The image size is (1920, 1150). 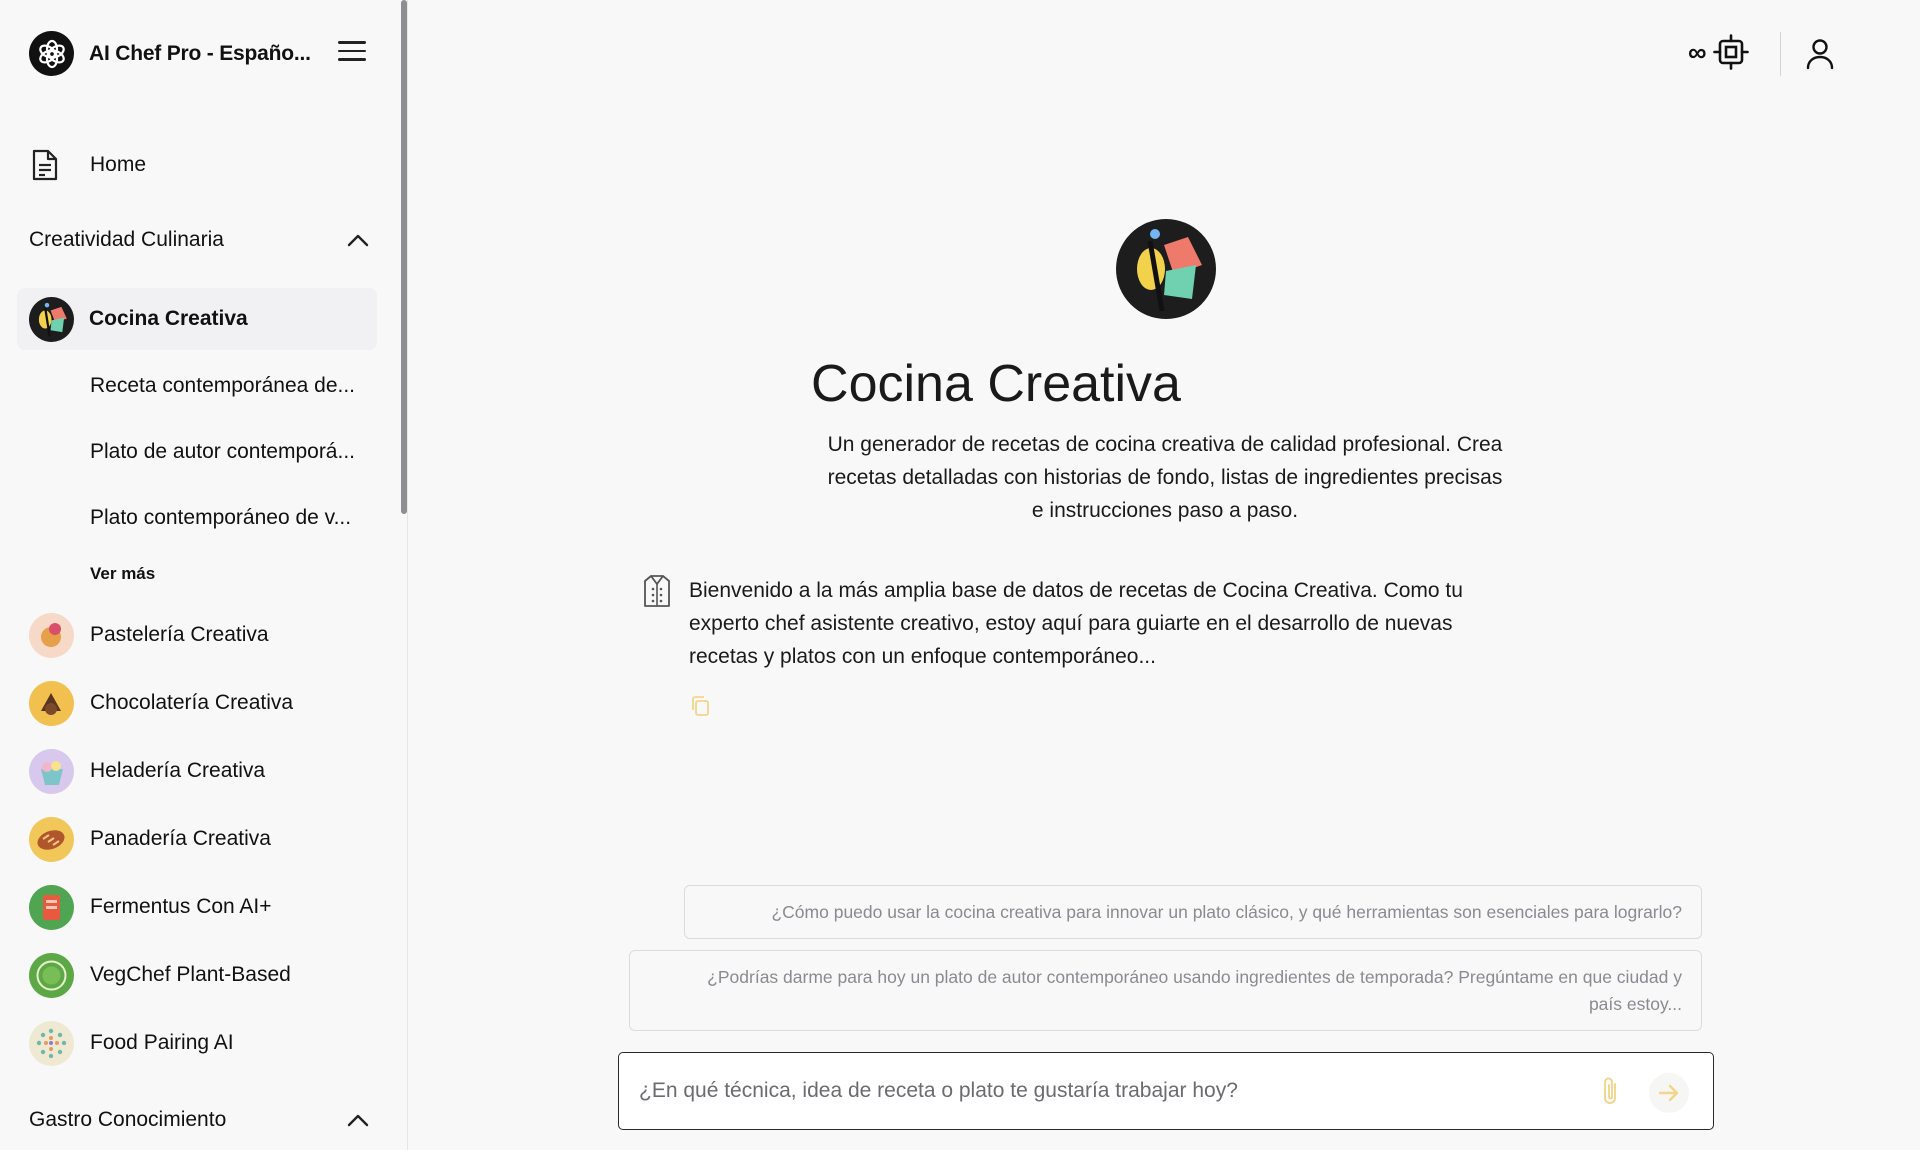 What do you see at coordinates (51, 1043) in the screenshot?
I see `food-pairing-avatar` at bounding box center [51, 1043].